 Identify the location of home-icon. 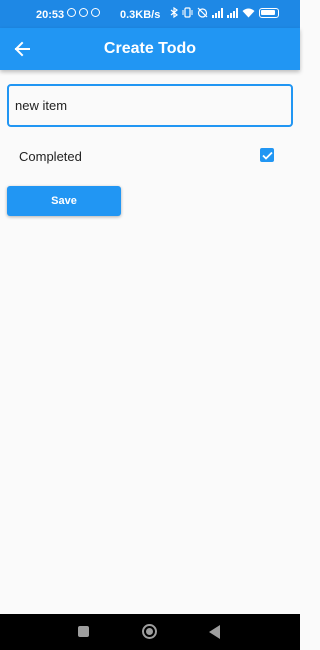
(149, 631).